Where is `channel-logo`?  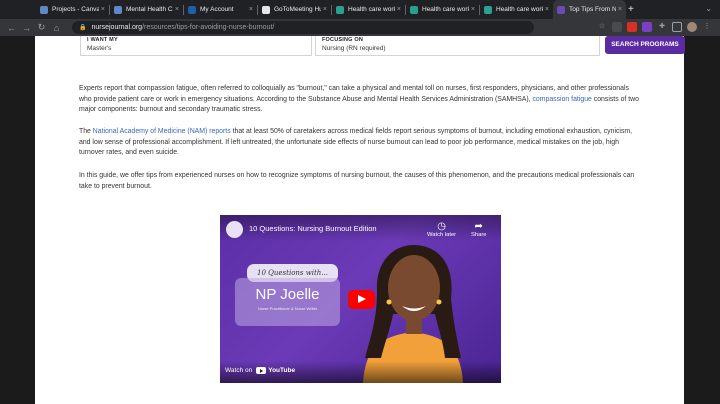 channel-logo is located at coordinates (234, 229).